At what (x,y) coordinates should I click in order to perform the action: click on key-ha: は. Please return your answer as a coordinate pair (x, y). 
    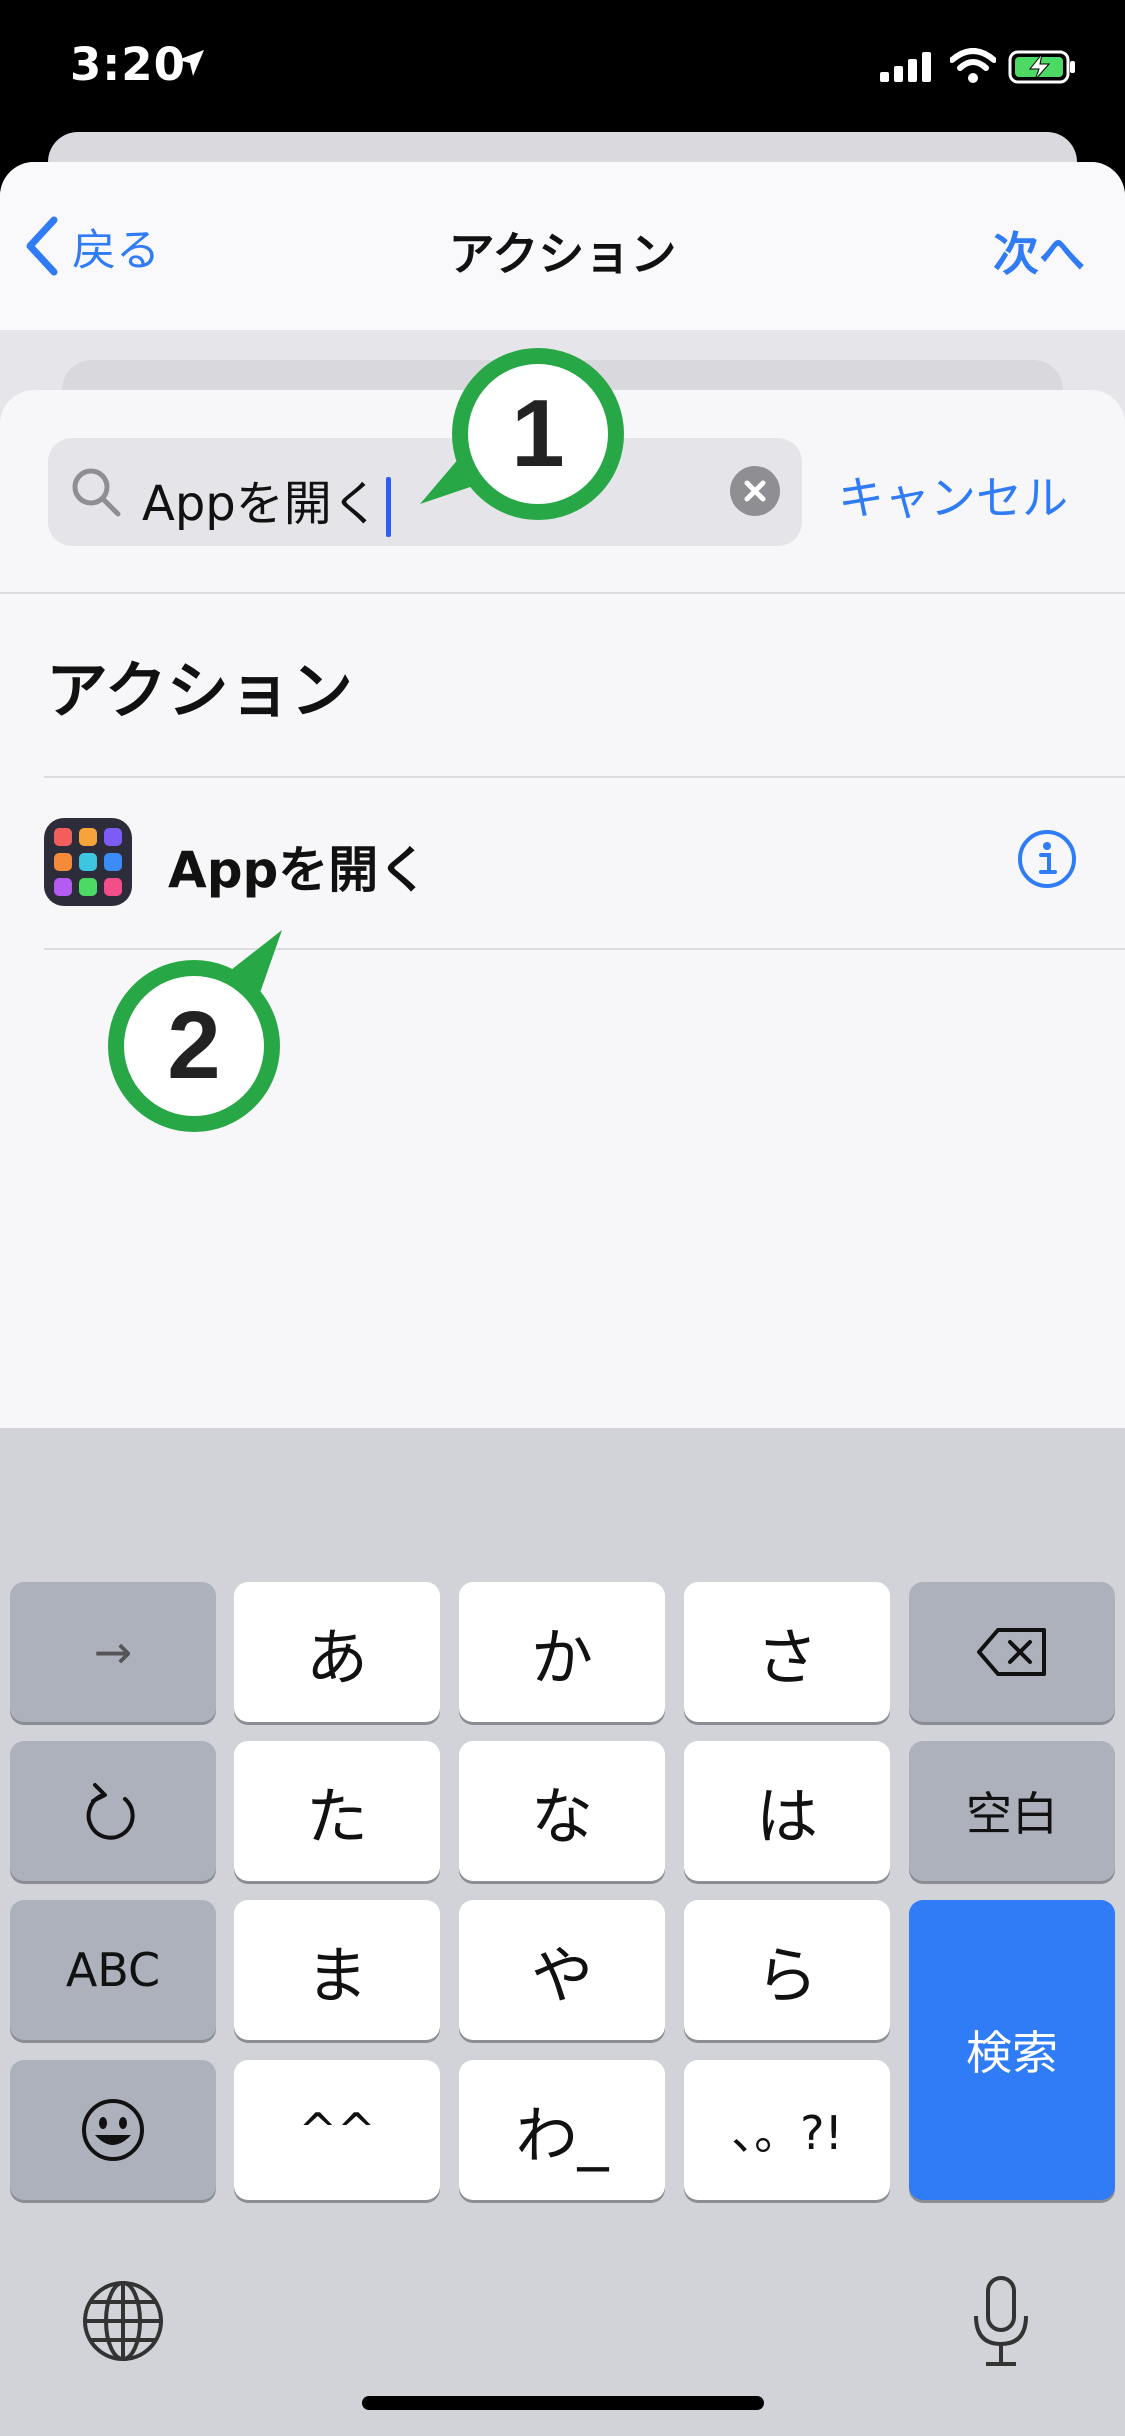
    Looking at the image, I should click on (787, 1811).